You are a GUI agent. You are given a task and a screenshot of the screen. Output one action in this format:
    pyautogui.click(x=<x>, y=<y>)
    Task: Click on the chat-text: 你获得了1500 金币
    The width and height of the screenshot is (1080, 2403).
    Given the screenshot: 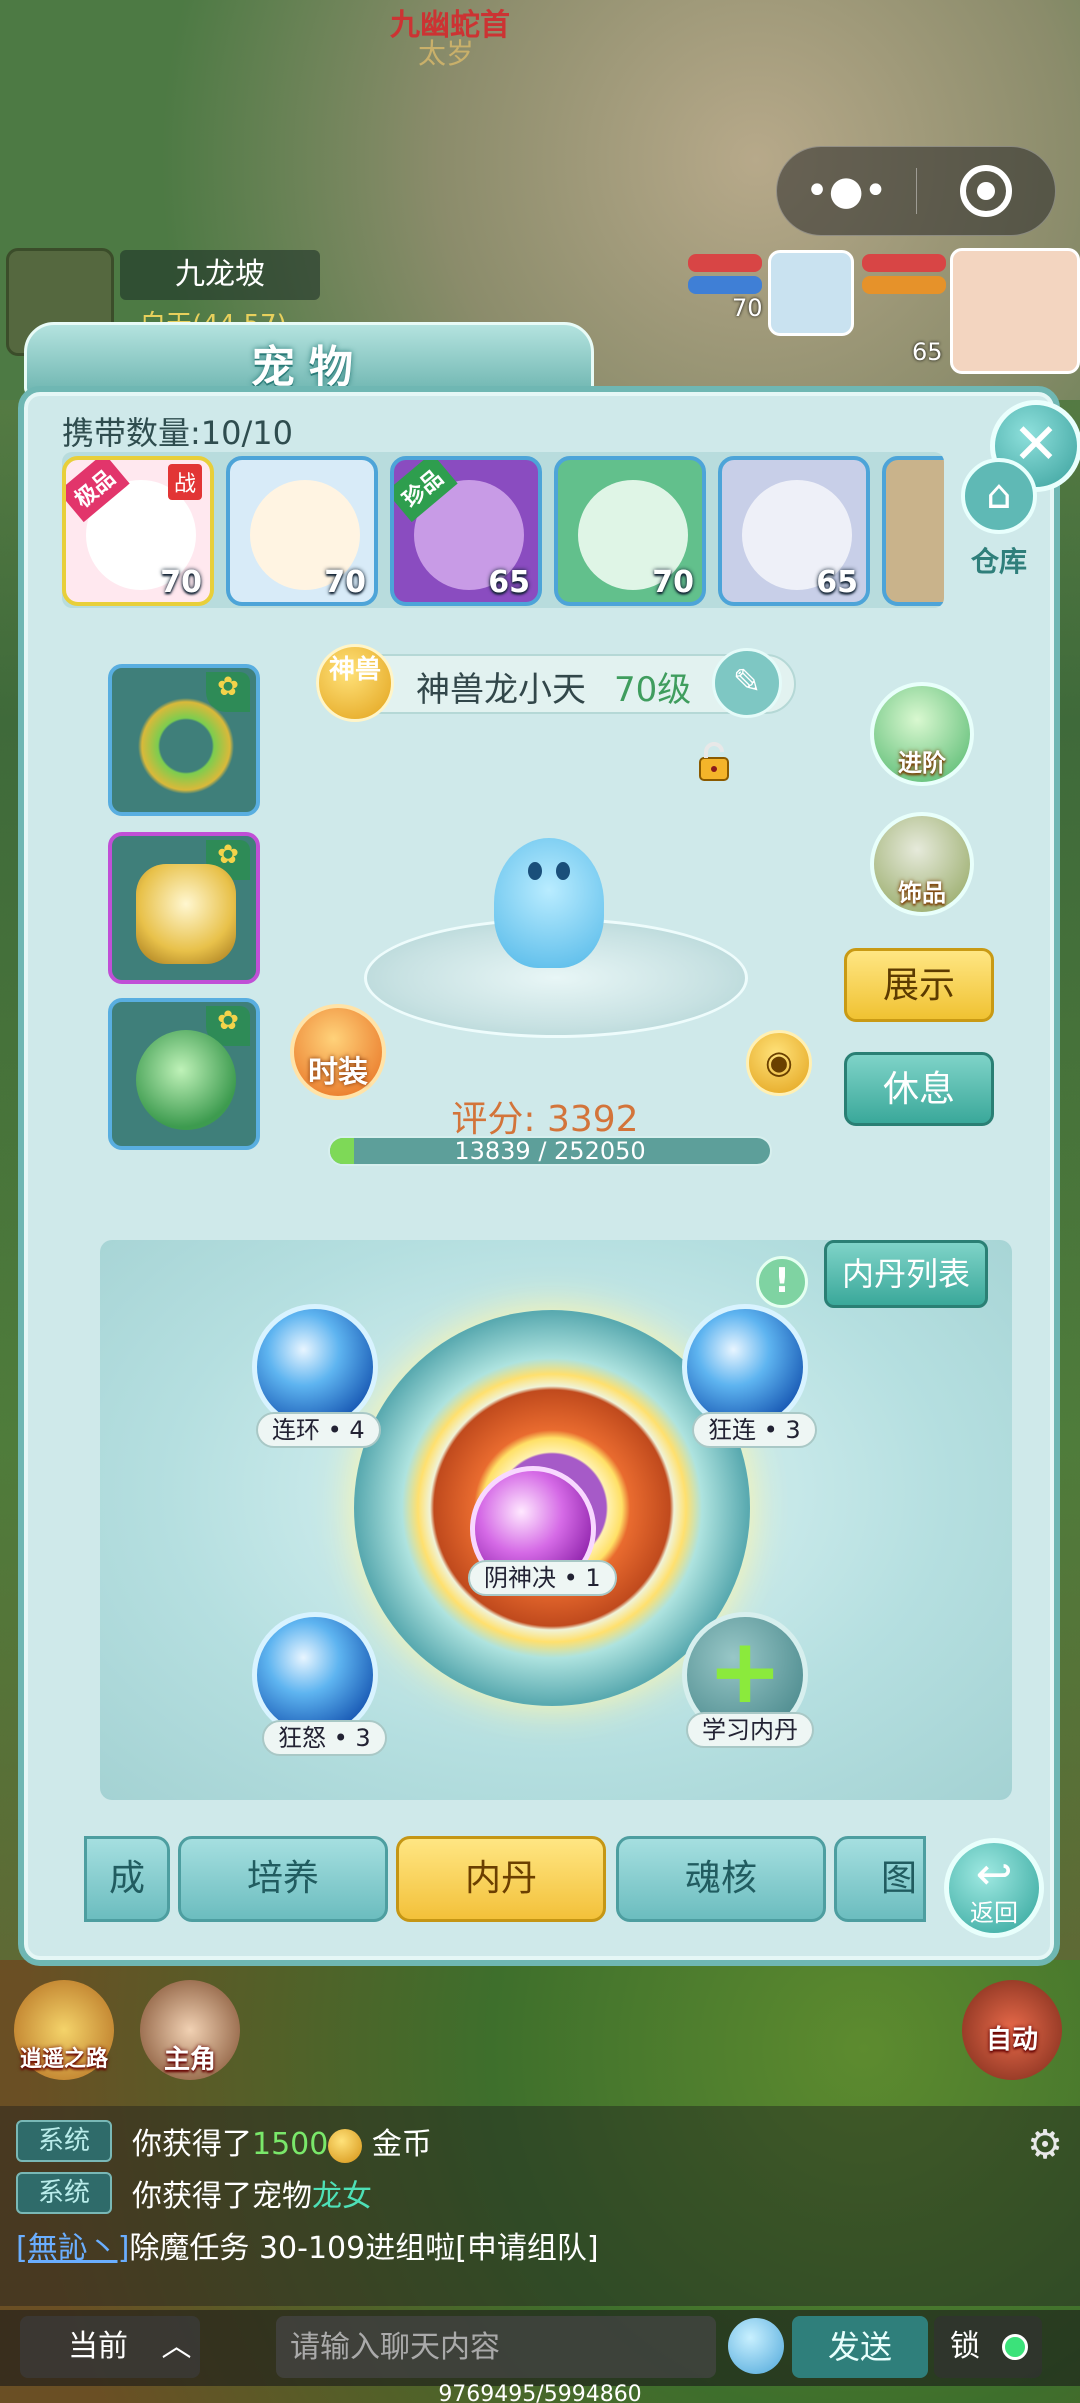 What is the action you would take?
    pyautogui.click(x=282, y=2141)
    